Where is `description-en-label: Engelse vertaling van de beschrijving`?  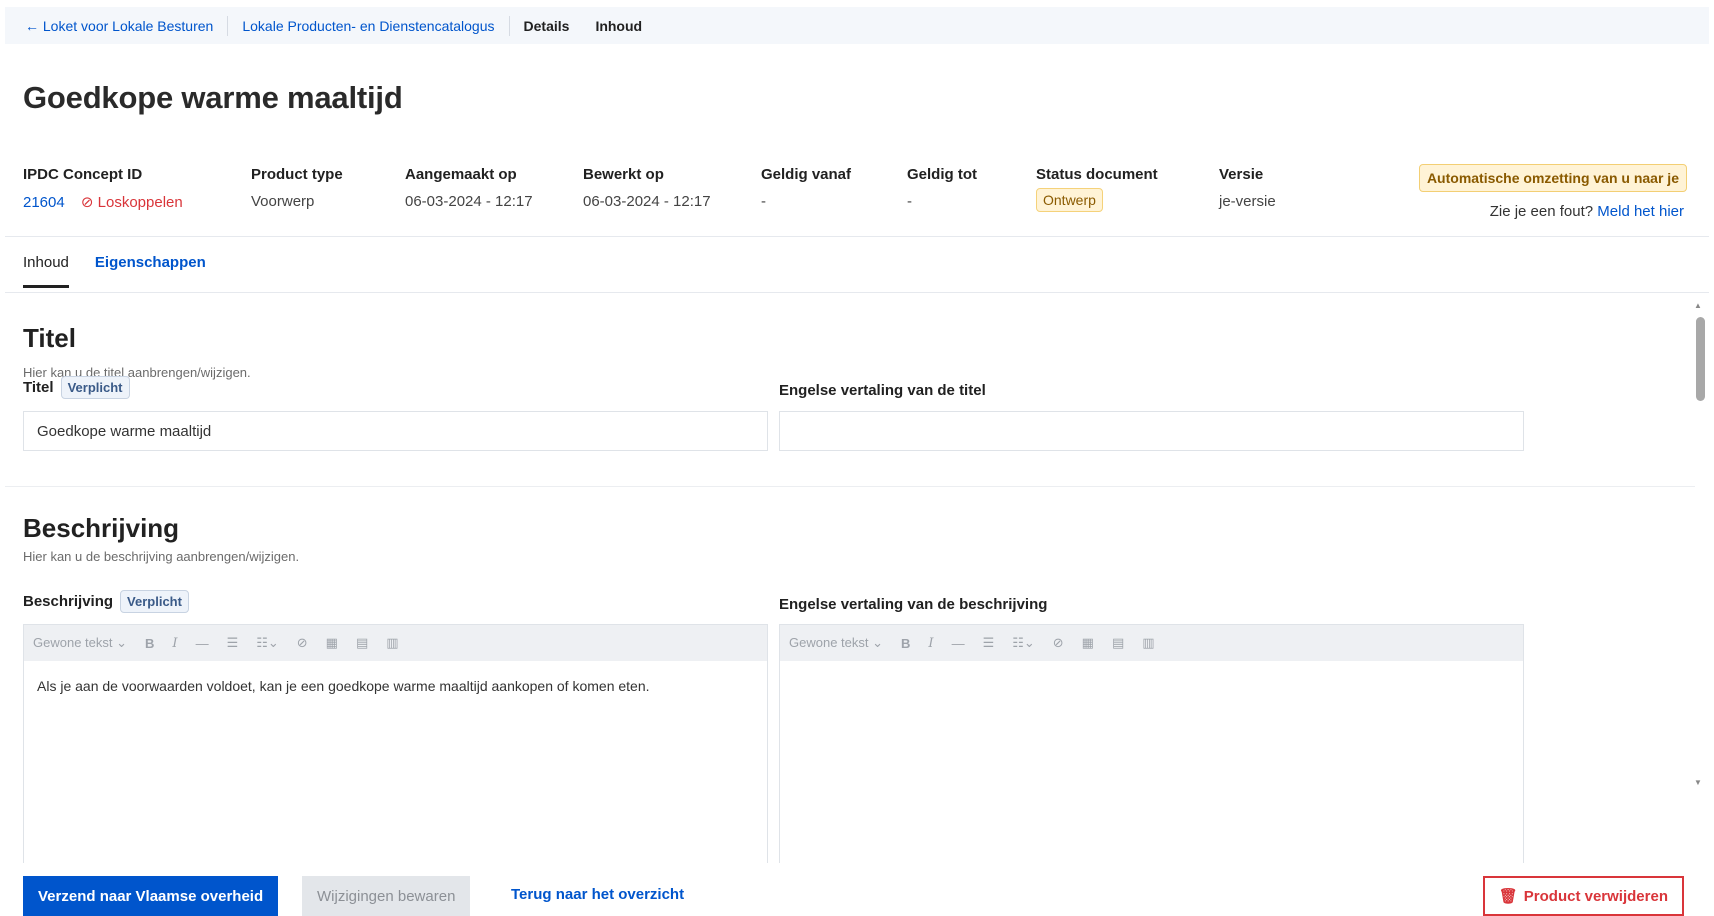
description-en-label: Engelse vertaling van de beschrijving is located at coordinates (913, 604).